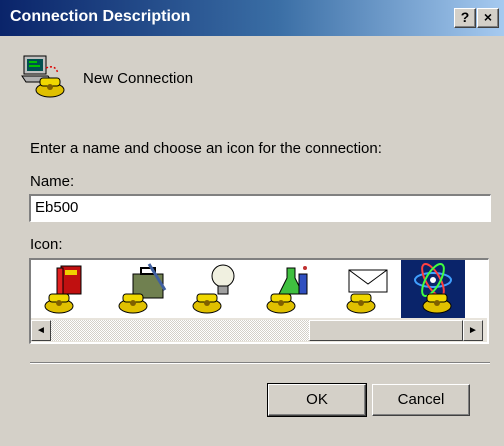  Describe the element at coordinates (433, 289) in the screenshot. I see `atom-phone-icon` at that location.